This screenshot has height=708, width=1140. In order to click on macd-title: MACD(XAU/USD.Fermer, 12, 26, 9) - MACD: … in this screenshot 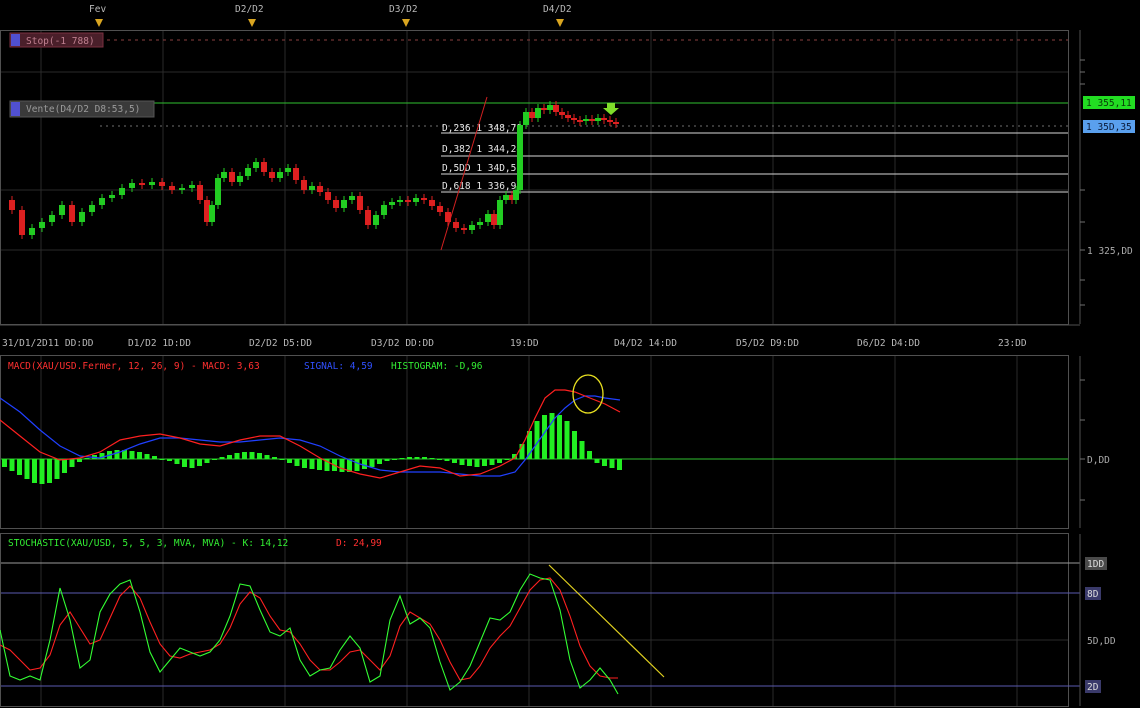, I will do `click(134, 366)`.